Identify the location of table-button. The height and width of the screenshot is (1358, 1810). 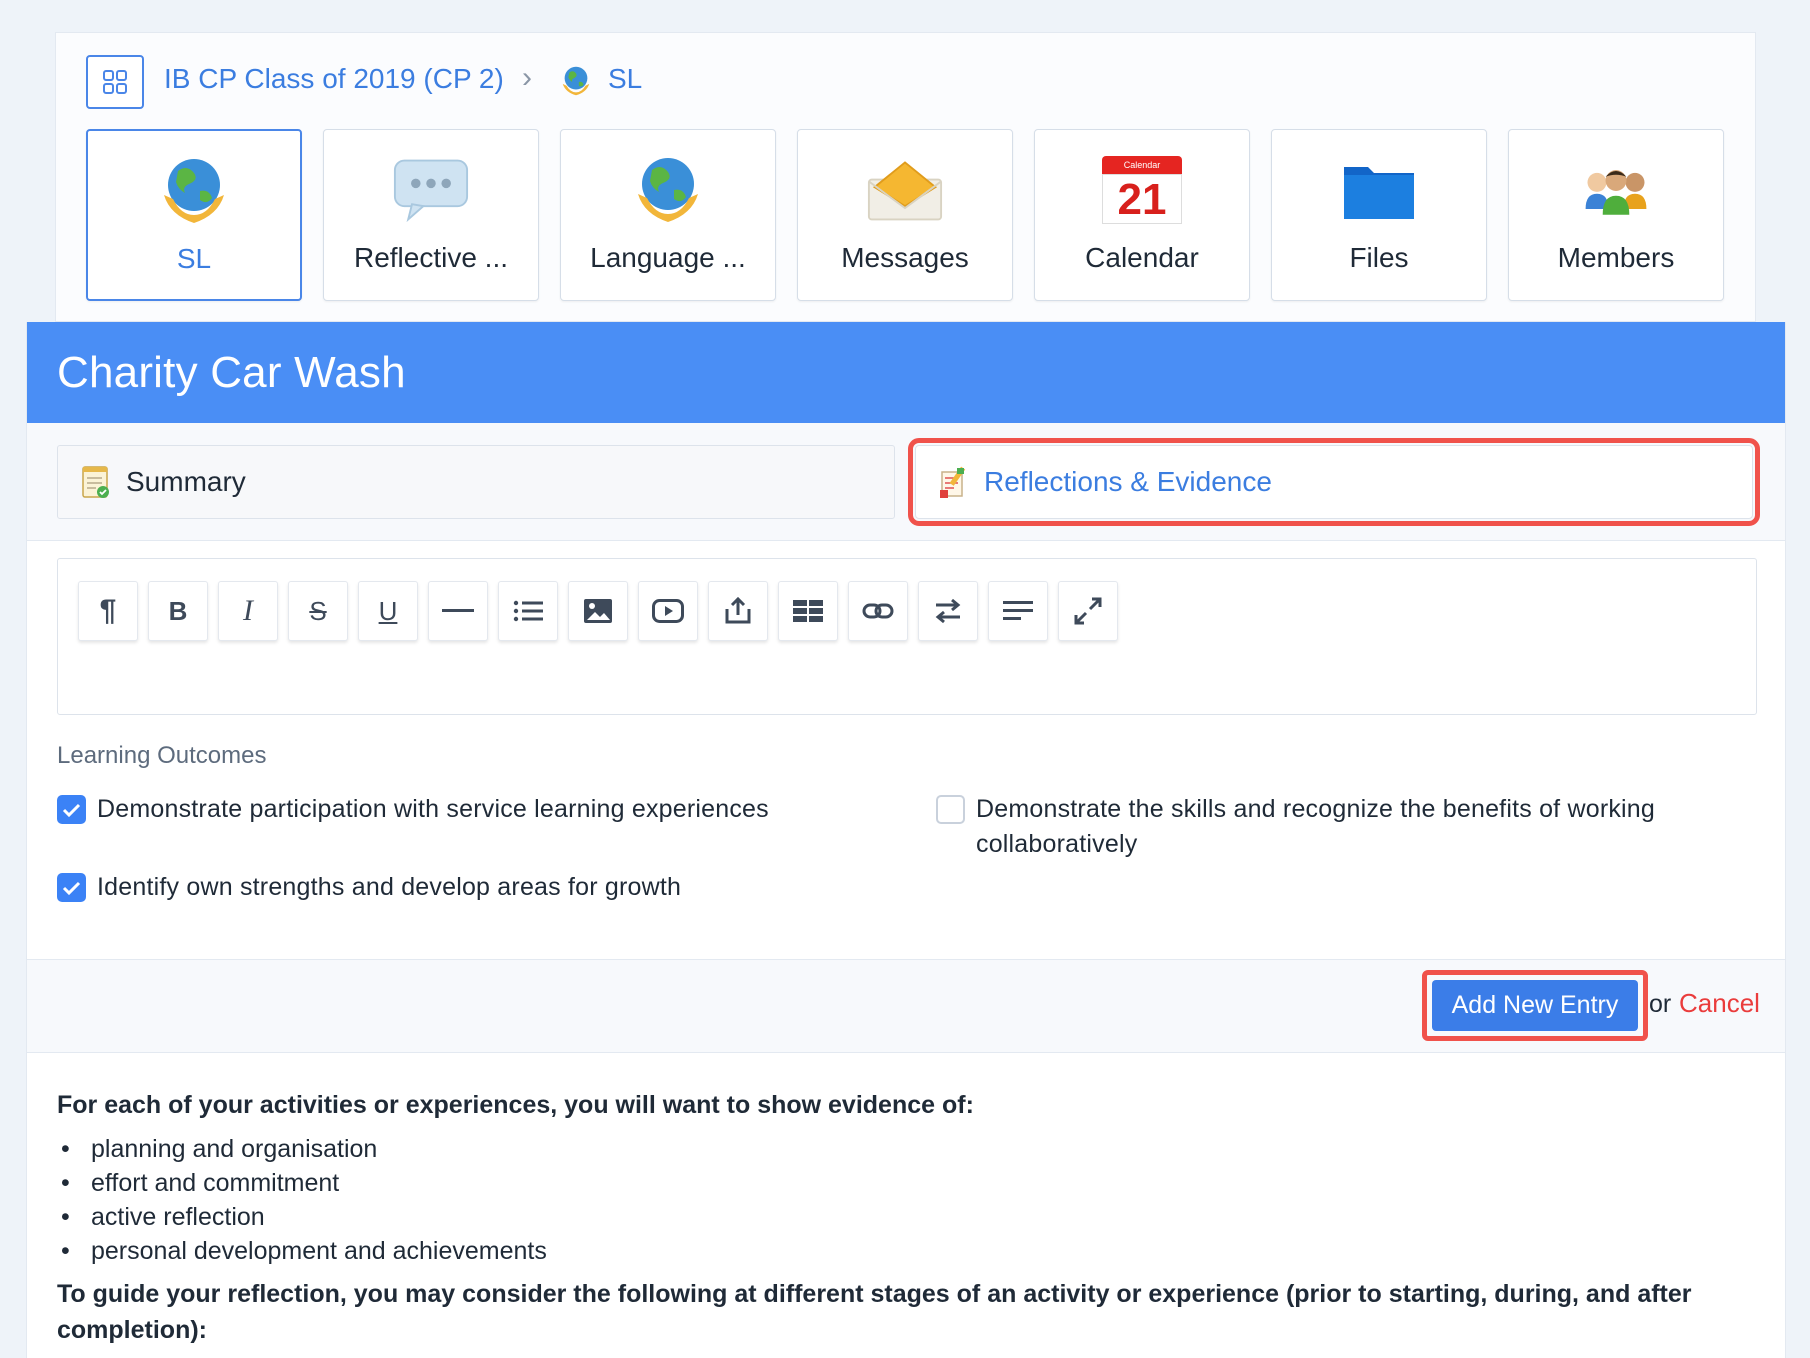
(808, 611).